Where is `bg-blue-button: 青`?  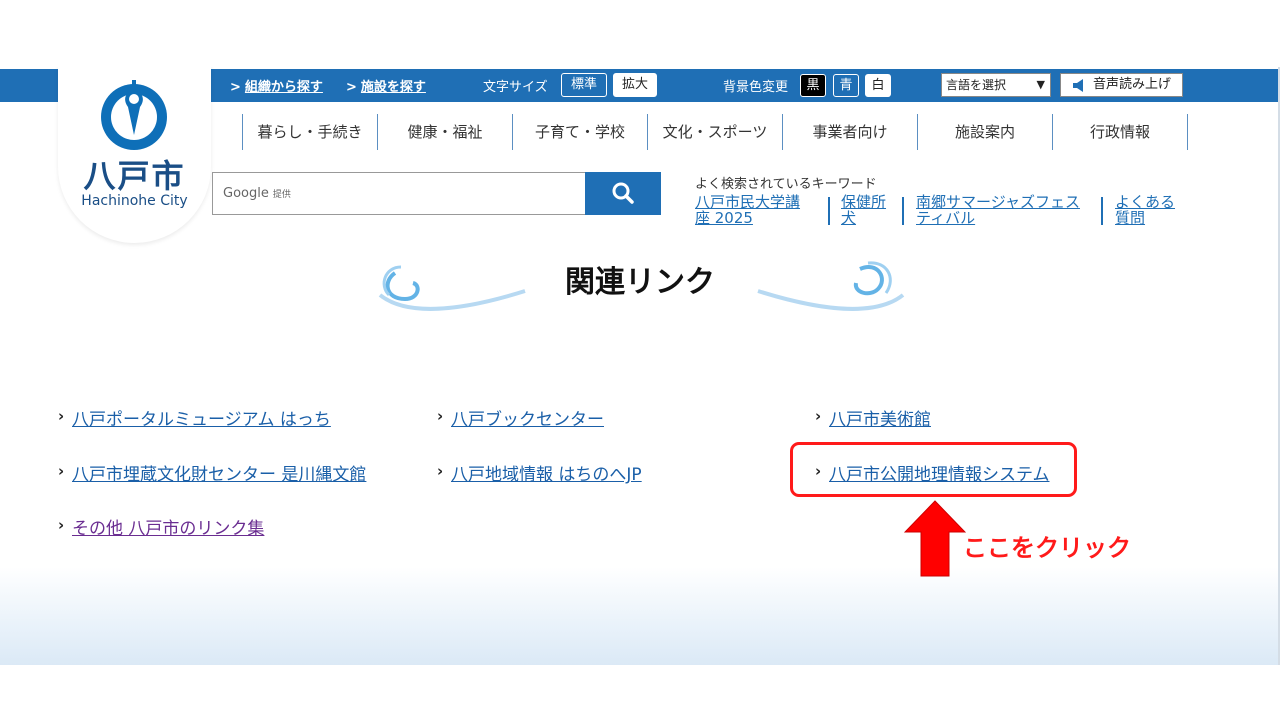
bg-blue-button: 青 is located at coordinates (846, 85).